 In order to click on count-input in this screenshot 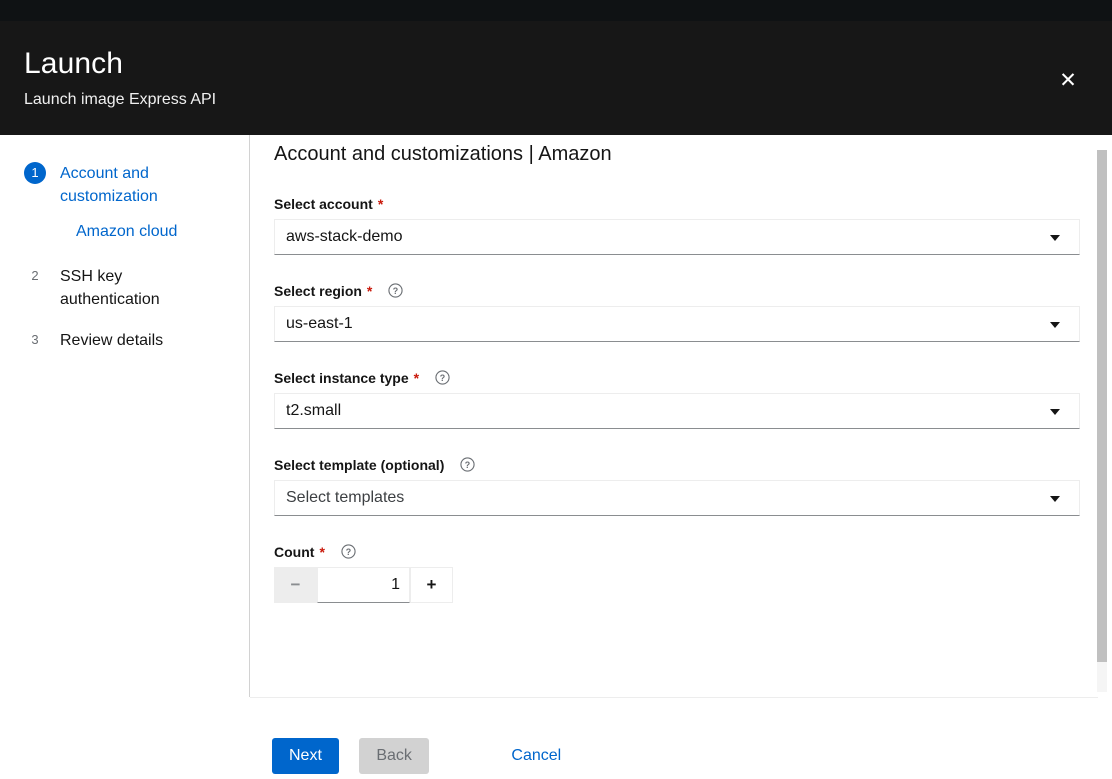, I will do `click(363, 585)`.